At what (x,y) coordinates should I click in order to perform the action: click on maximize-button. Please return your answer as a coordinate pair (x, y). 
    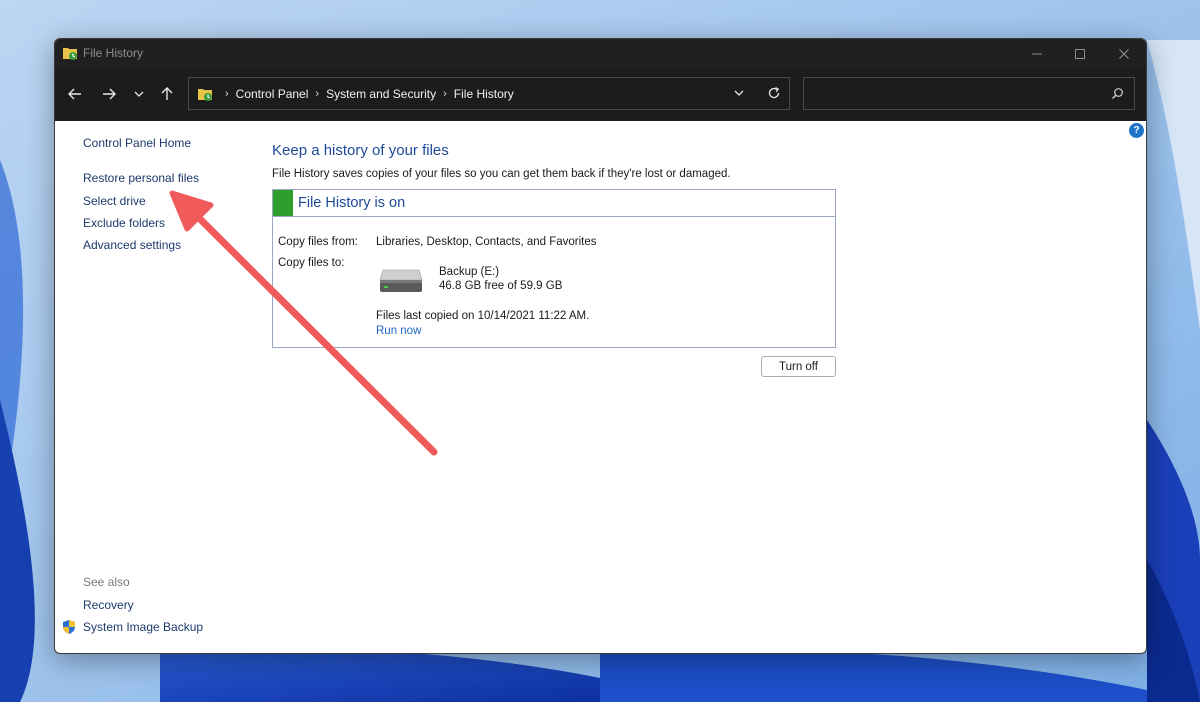
    Looking at the image, I should click on (1080, 53).